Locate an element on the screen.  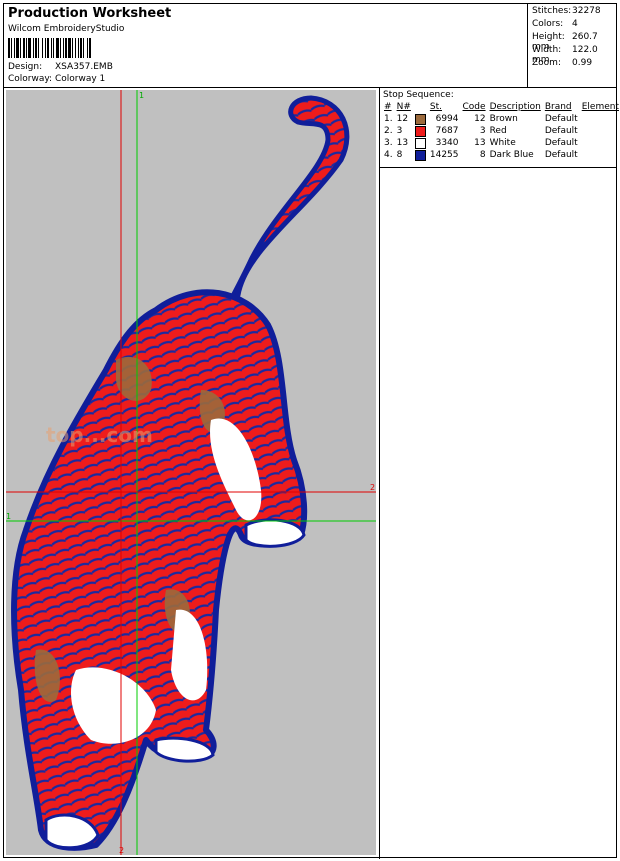
design-row: Design: XSA357.EMB is located at coordinates (60, 67).